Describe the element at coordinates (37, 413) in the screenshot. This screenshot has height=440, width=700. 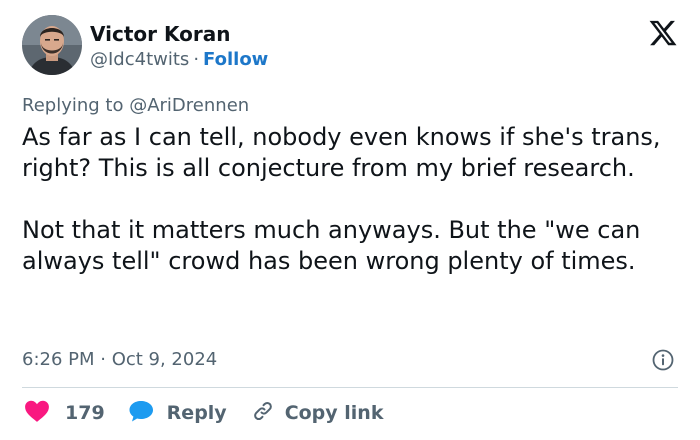
I see `heart-icon` at that location.